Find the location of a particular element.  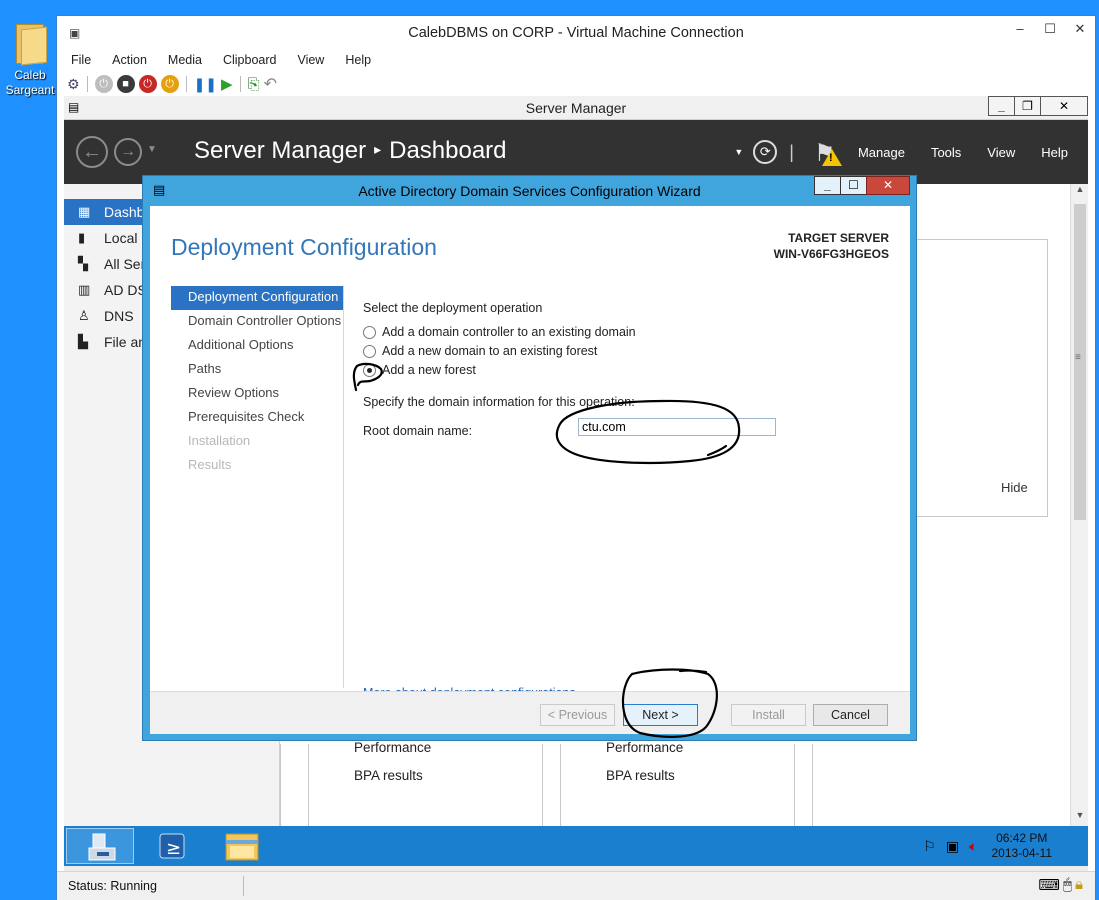

menu-clipboard: Clipboard is located at coordinates (246, 61).